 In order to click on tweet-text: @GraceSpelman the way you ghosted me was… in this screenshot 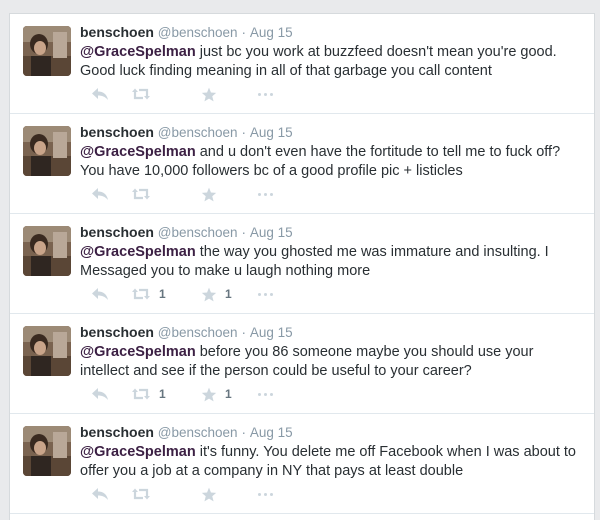, I will do `click(332, 261)`.